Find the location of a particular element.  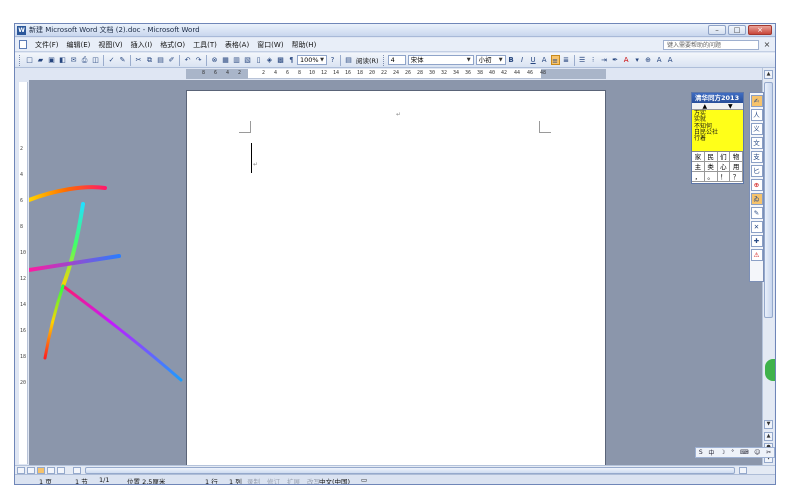

ime-tray-face-icon: ☺ is located at coordinates (757, 452).